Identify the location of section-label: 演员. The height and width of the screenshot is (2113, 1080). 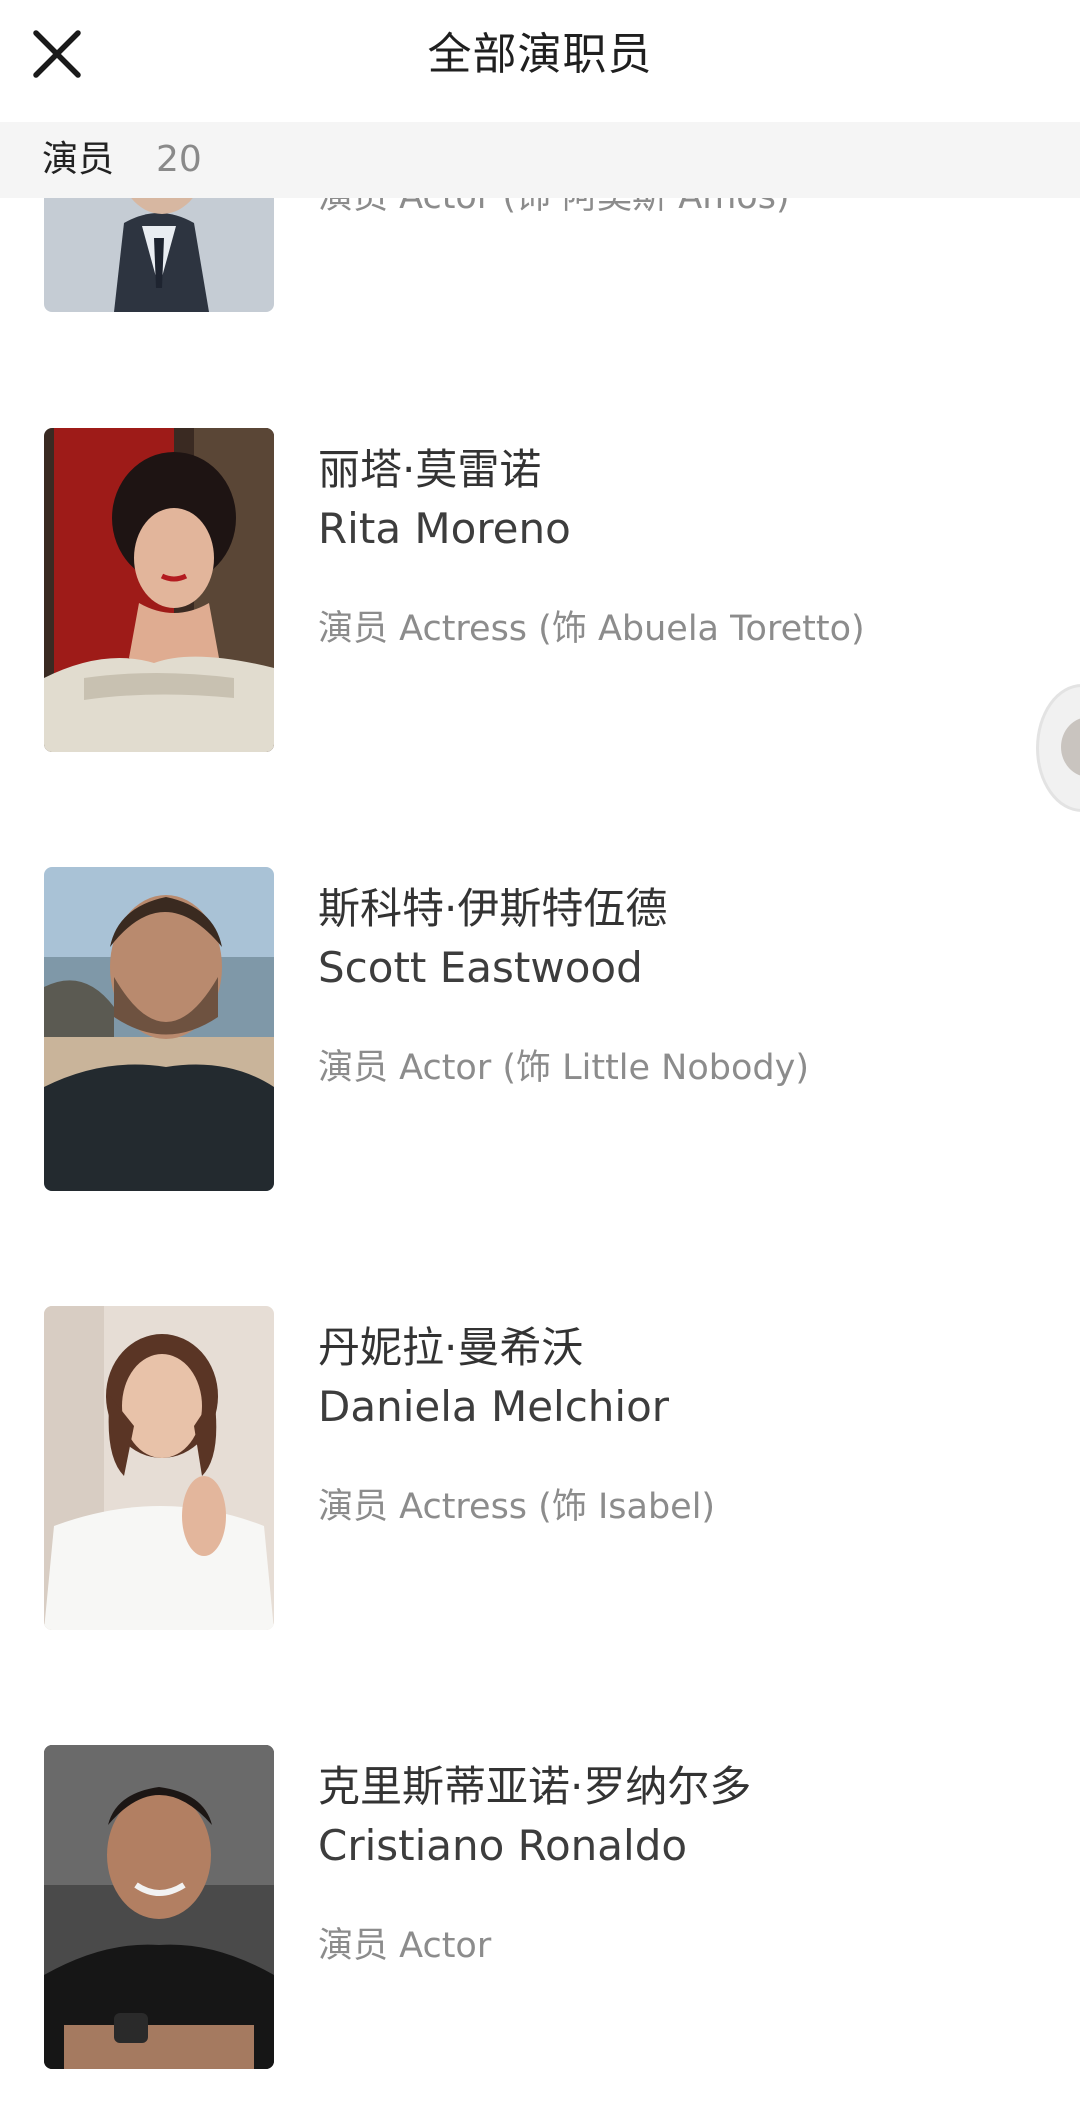
(78, 159).